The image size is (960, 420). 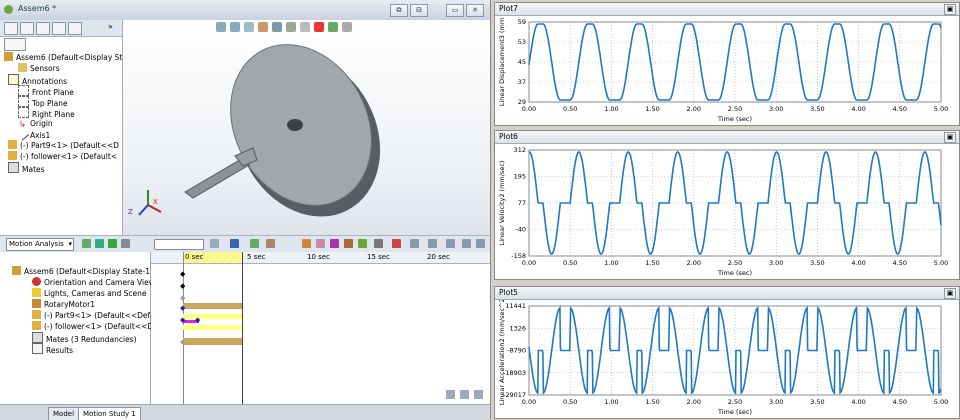 What do you see at coordinates (455, 10) in the screenshot?
I see `minimize-button: ▭` at bounding box center [455, 10].